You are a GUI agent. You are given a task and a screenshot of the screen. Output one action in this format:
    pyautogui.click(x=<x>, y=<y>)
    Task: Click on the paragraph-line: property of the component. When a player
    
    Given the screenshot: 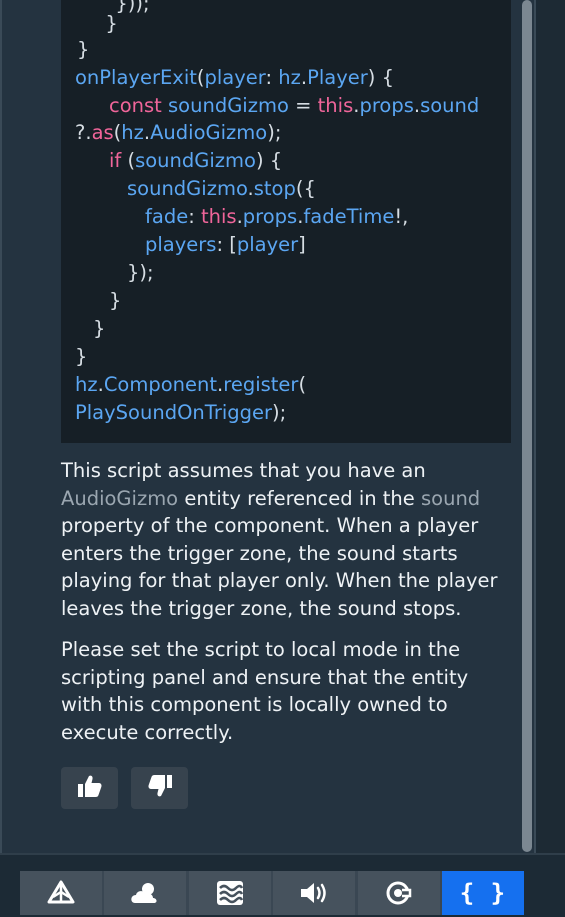 What is the action you would take?
    pyautogui.click(x=291, y=526)
    